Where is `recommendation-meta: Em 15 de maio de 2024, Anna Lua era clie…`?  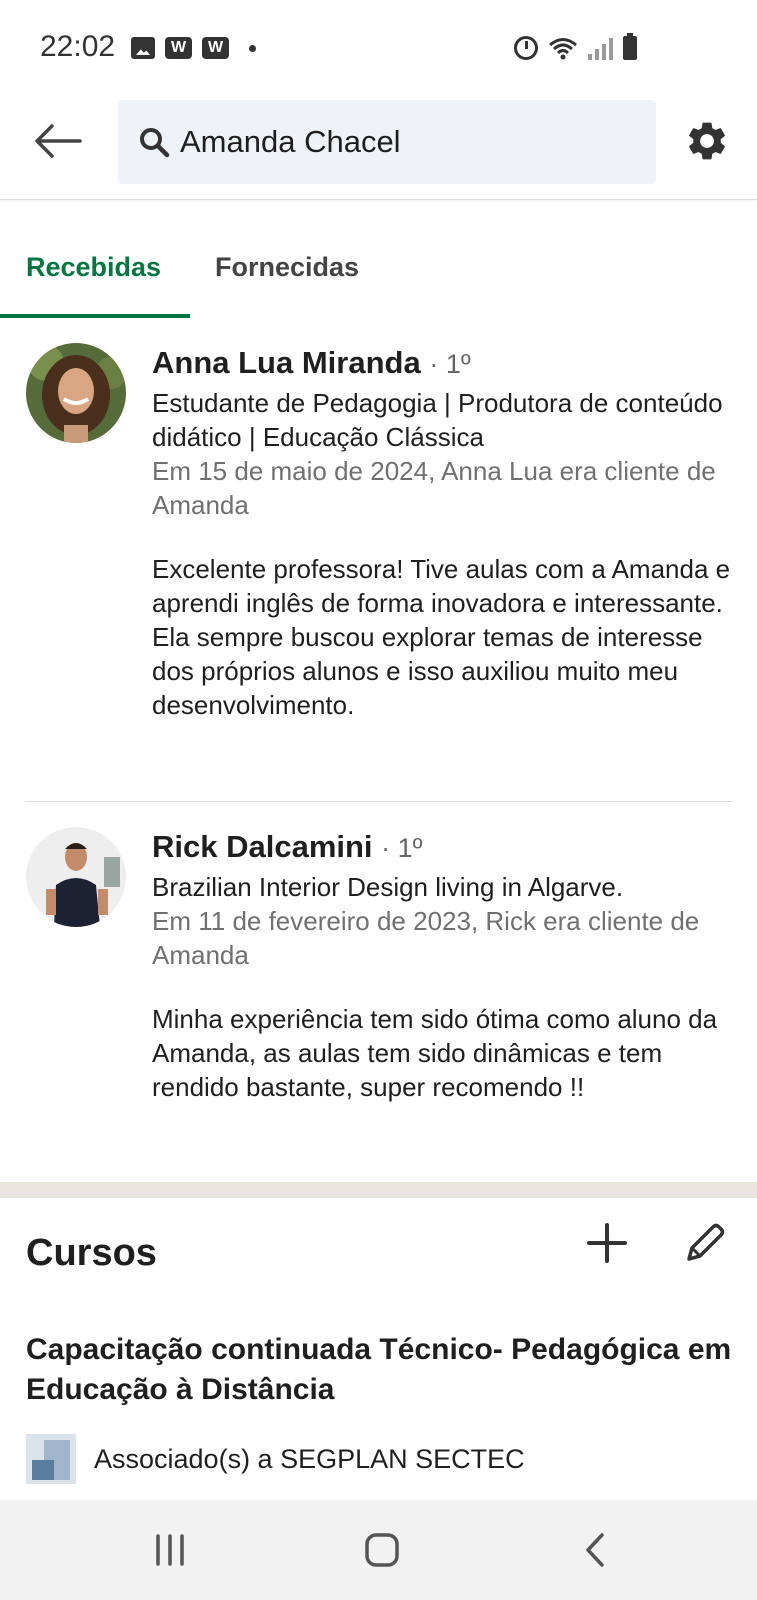 recommendation-meta: Em 15 de maio de 2024, Anna Lua era clie… is located at coordinates (434, 488).